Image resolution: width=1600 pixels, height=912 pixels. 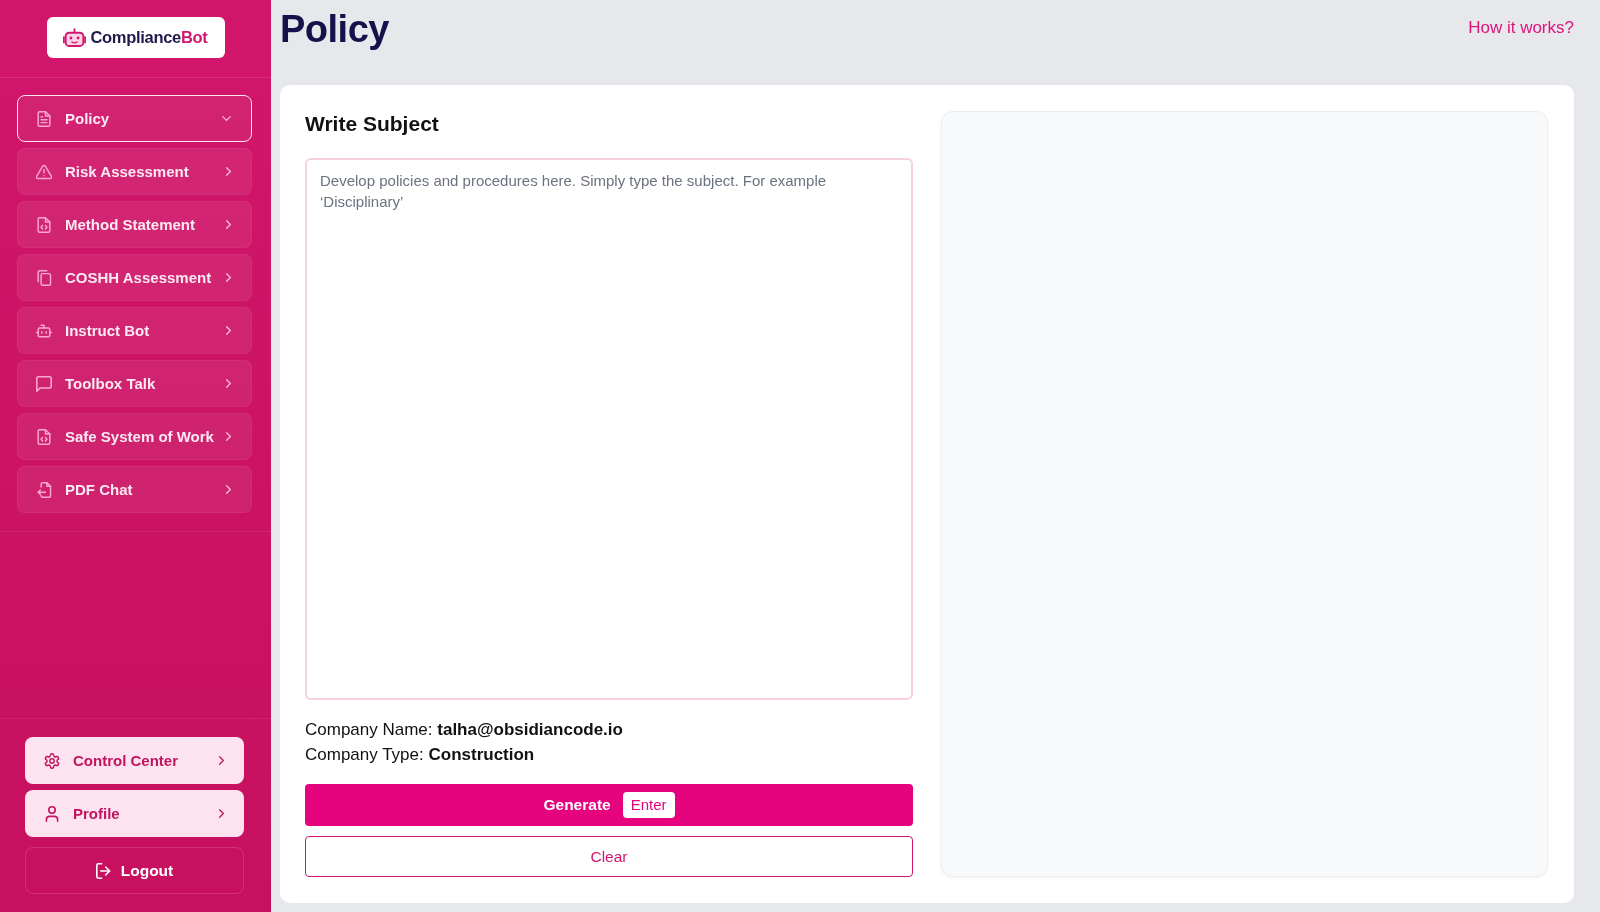 I want to click on chat-bubble-icon, so click(x=44, y=383).